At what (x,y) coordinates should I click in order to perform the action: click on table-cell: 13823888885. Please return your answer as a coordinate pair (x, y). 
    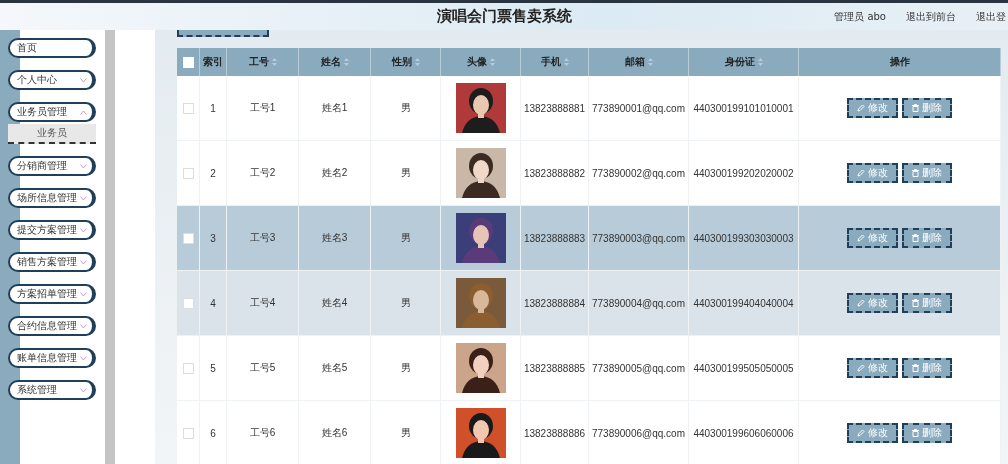
    Looking at the image, I should click on (555, 368).